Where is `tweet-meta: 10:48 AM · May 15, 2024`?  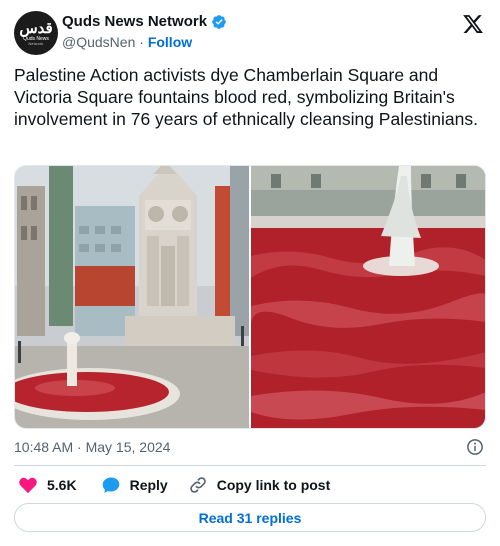 tweet-meta: 10:48 AM · May 15, 2024 is located at coordinates (250, 447).